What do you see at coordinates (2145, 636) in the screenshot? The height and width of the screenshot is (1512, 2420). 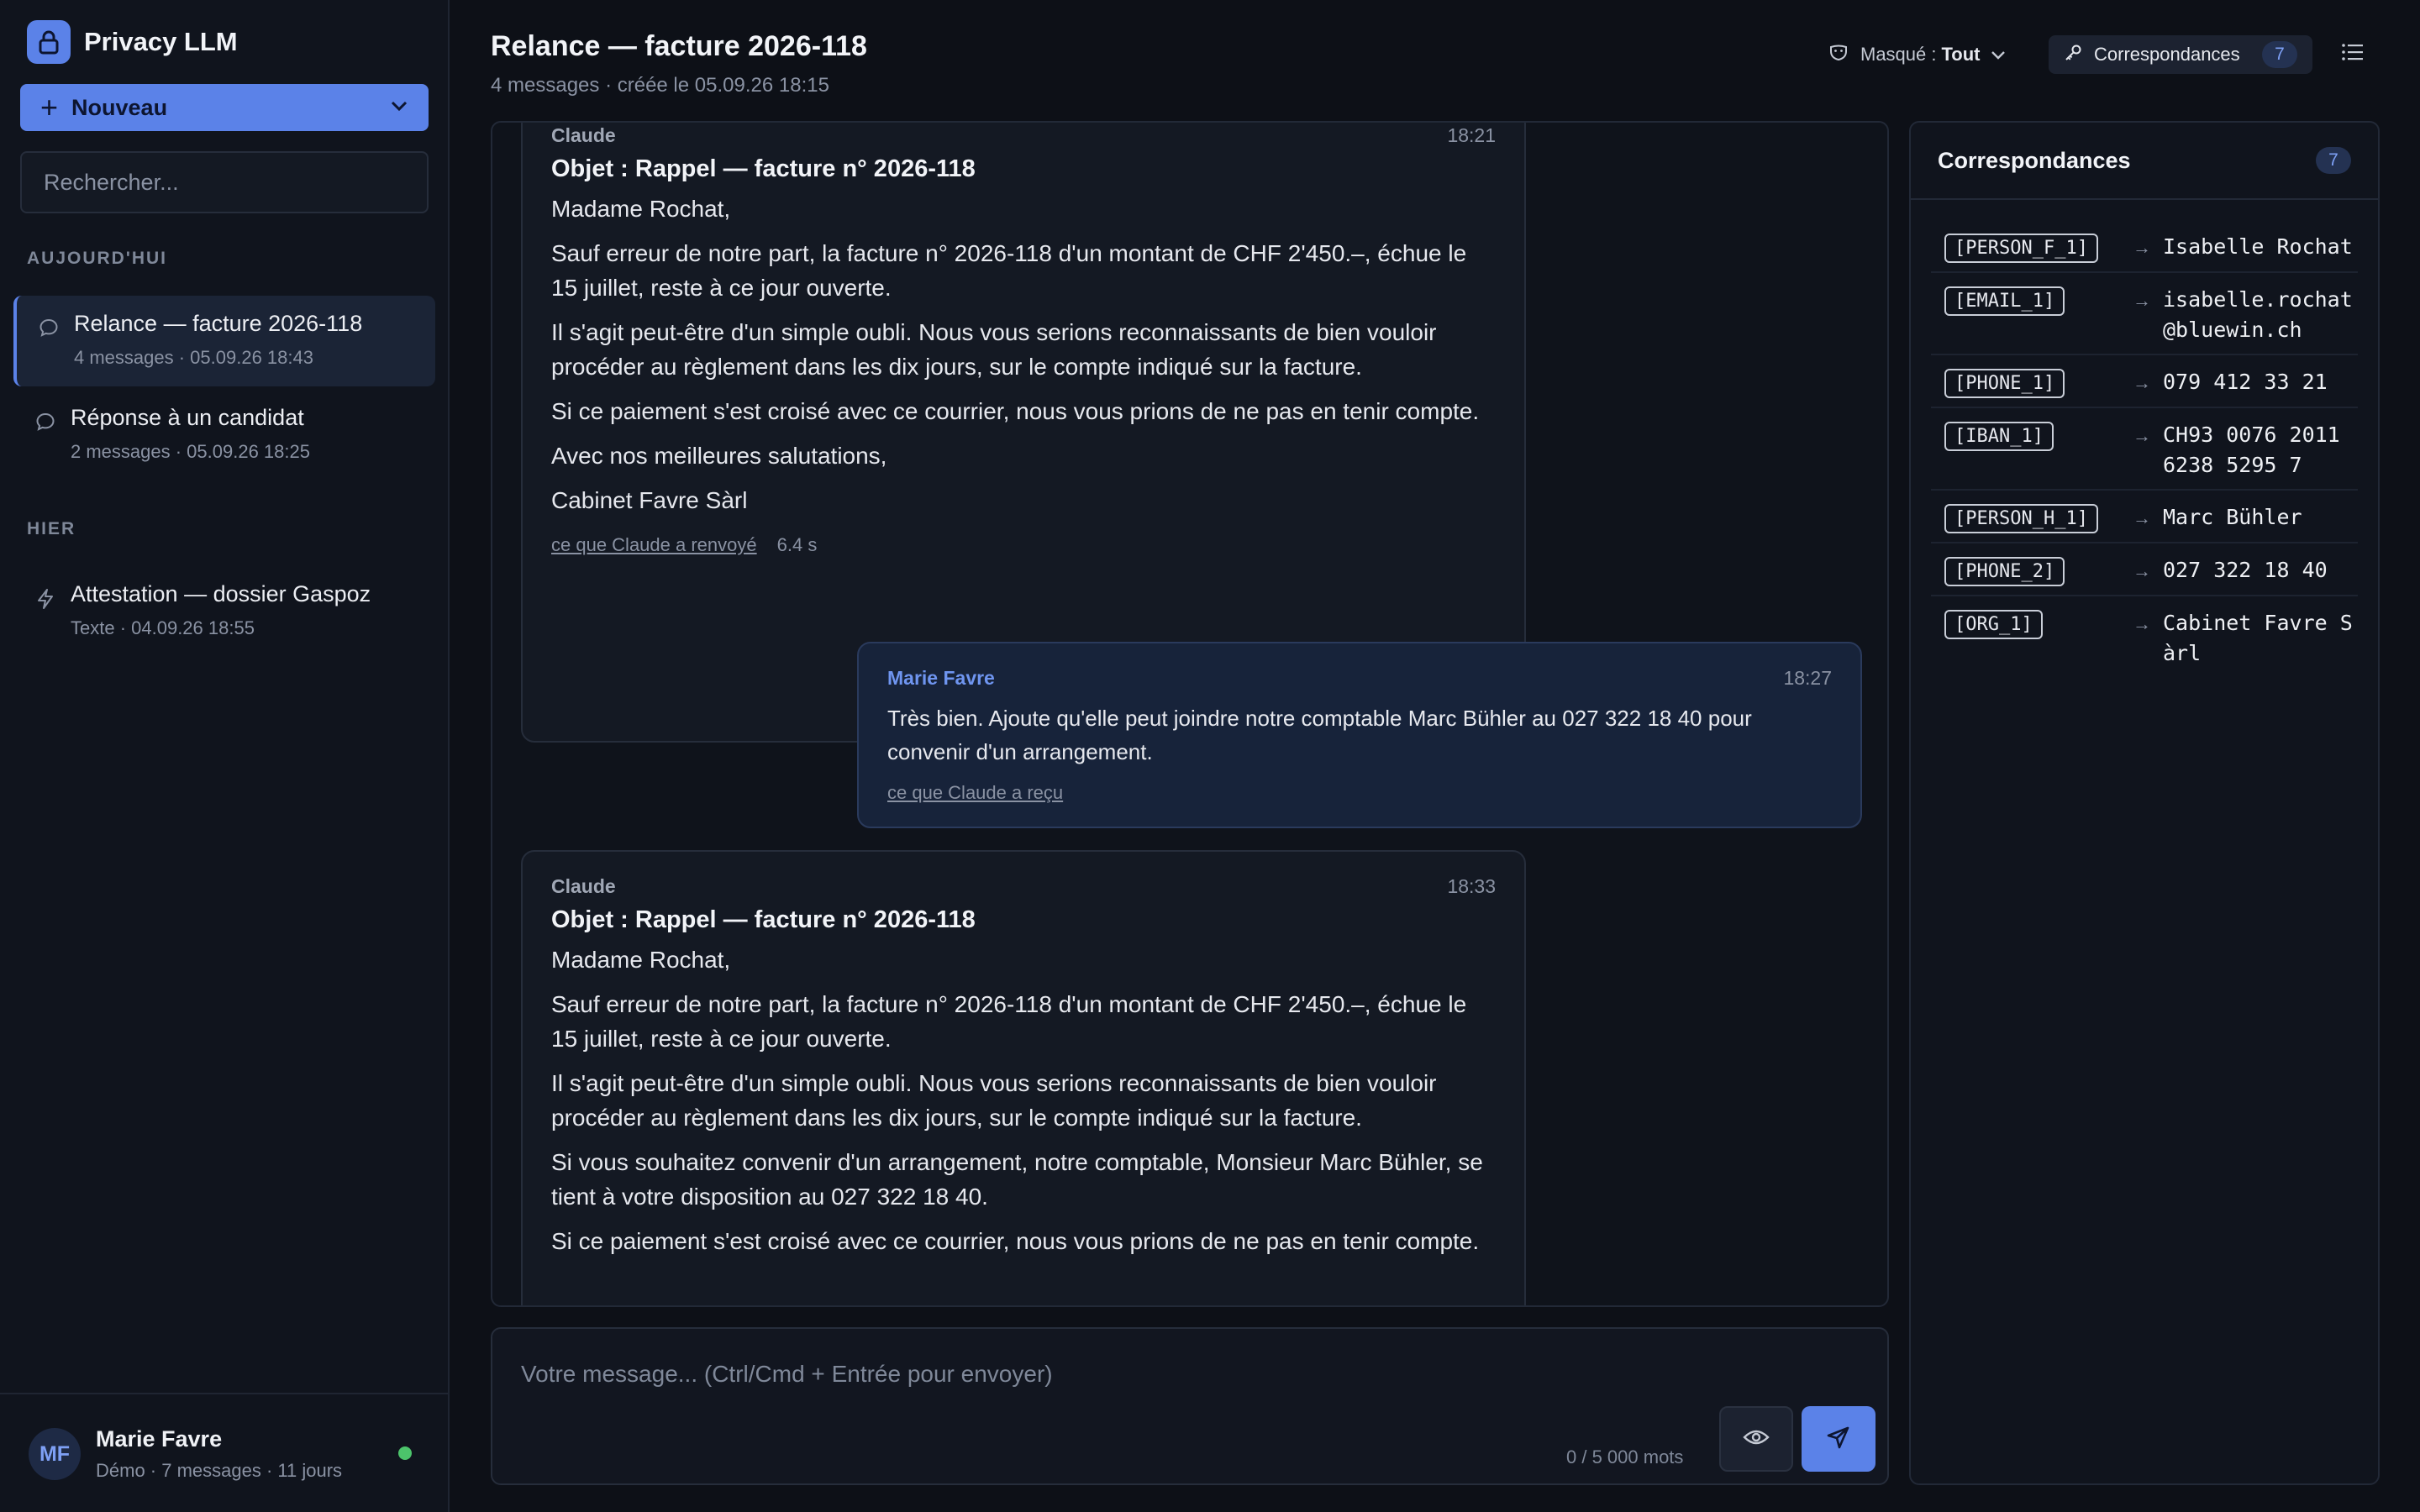 I see `correspondence-row: [ORG_1] → Cabinet Favre Sàrl` at bounding box center [2145, 636].